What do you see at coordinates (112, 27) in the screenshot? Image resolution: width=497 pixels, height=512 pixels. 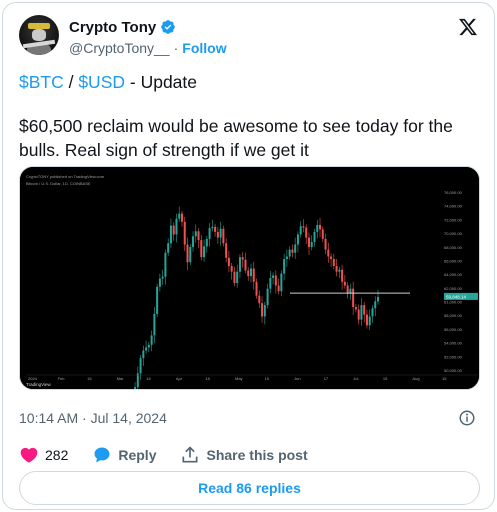 I see `author-name: Crypto Tony` at bounding box center [112, 27].